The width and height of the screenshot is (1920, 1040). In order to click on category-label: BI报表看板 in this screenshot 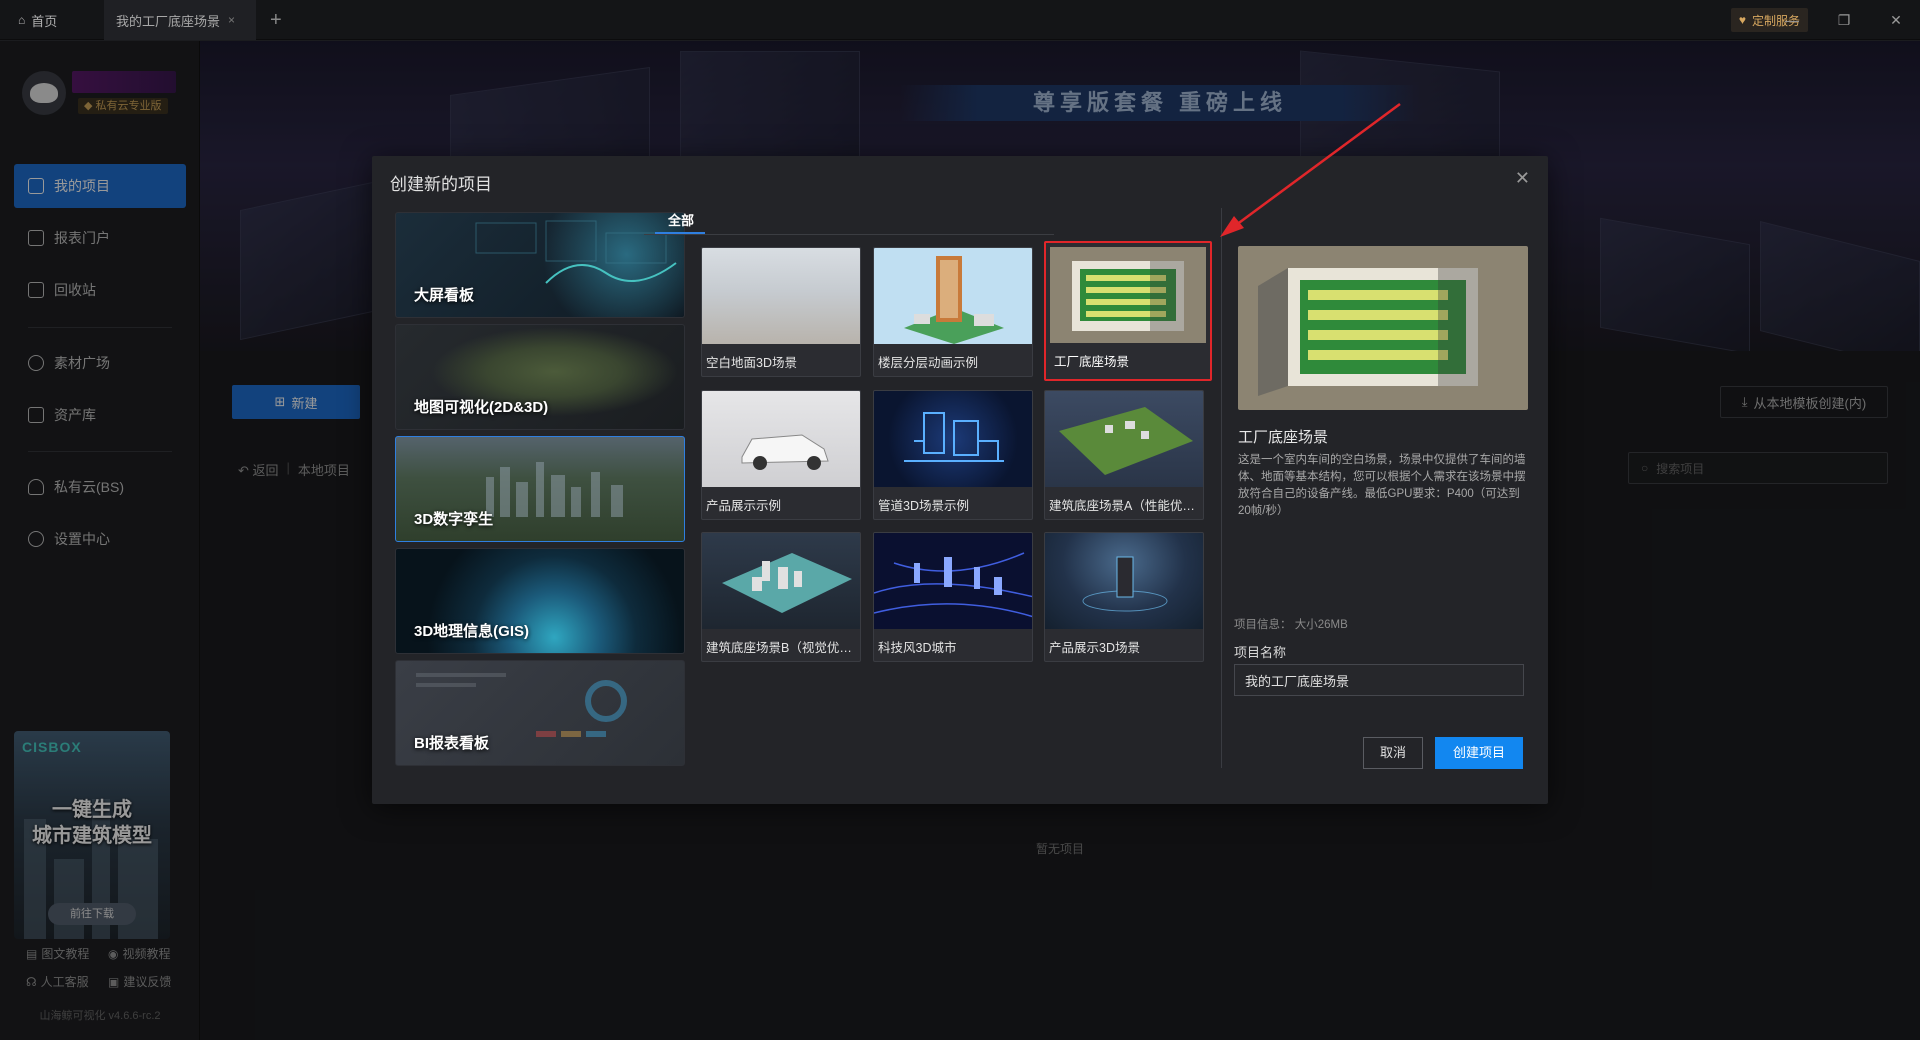, I will do `click(452, 743)`.